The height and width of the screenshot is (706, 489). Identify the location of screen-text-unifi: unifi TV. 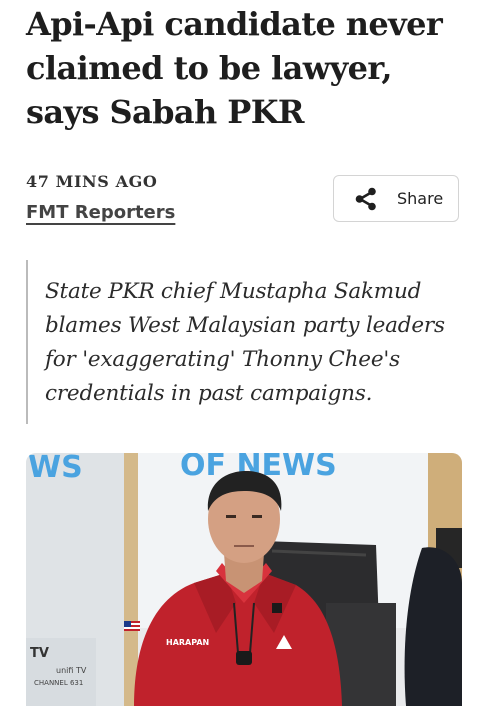
(71, 670).